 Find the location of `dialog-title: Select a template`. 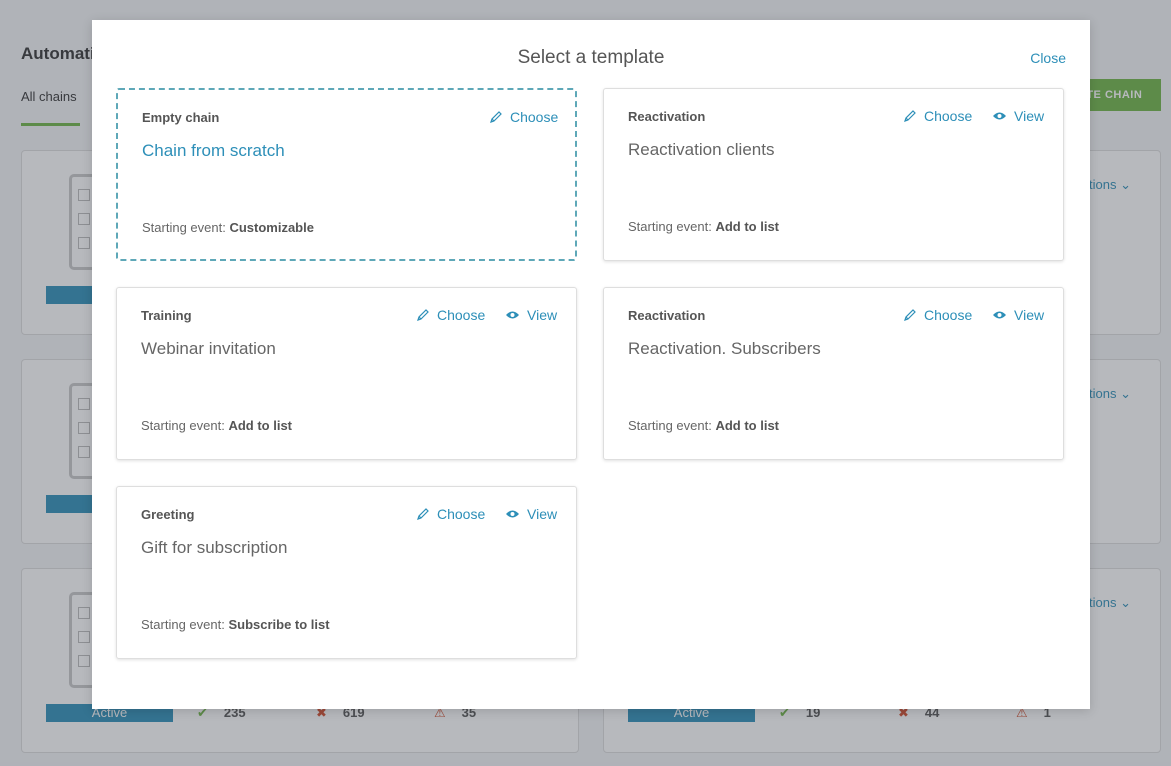

dialog-title: Select a template is located at coordinates (591, 57).